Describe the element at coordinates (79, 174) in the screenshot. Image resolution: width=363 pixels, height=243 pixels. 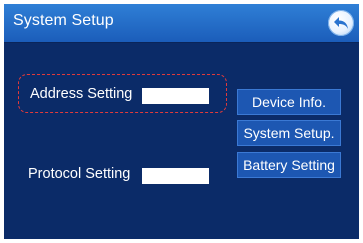
I see `protocol-setting-label: Protocol Setting` at that location.